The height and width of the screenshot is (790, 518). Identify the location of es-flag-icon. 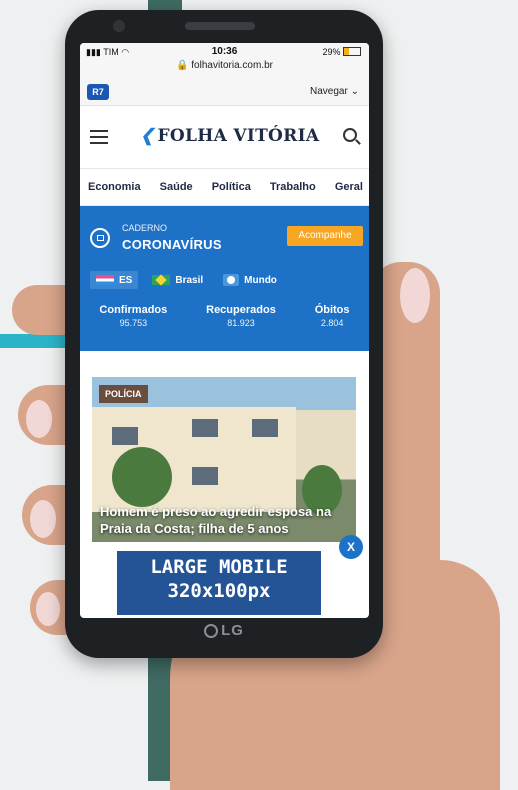
(105, 280).